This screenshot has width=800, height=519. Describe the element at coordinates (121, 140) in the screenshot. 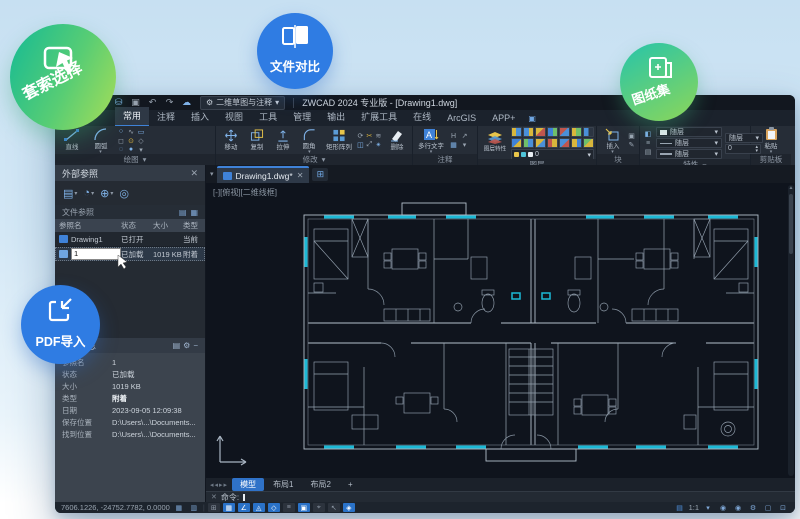

I see `hatch-icon: ◻` at that location.